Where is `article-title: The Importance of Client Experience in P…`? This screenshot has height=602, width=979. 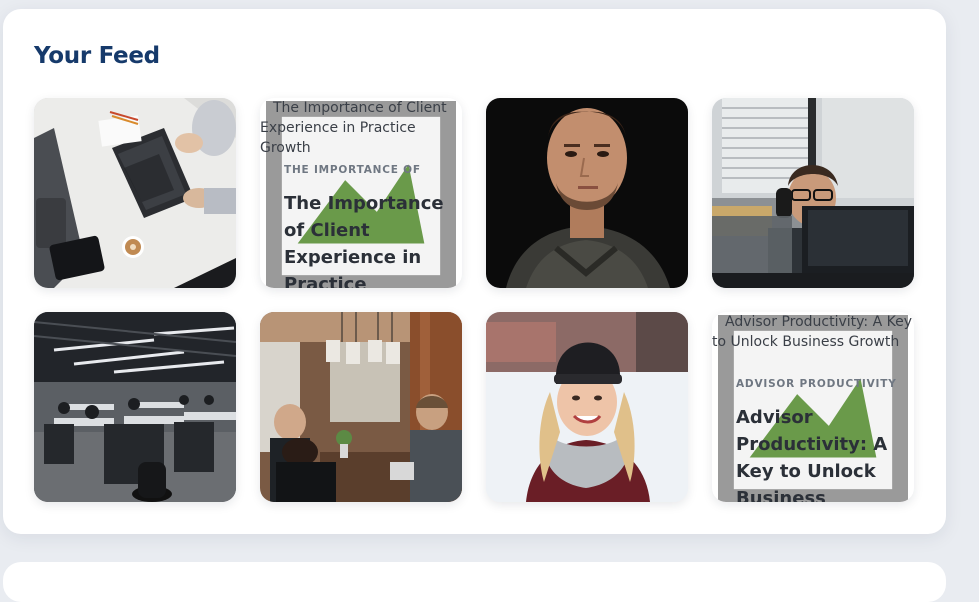 article-title: The Importance of Client Experience in P… is located at coordinates (364, 239).